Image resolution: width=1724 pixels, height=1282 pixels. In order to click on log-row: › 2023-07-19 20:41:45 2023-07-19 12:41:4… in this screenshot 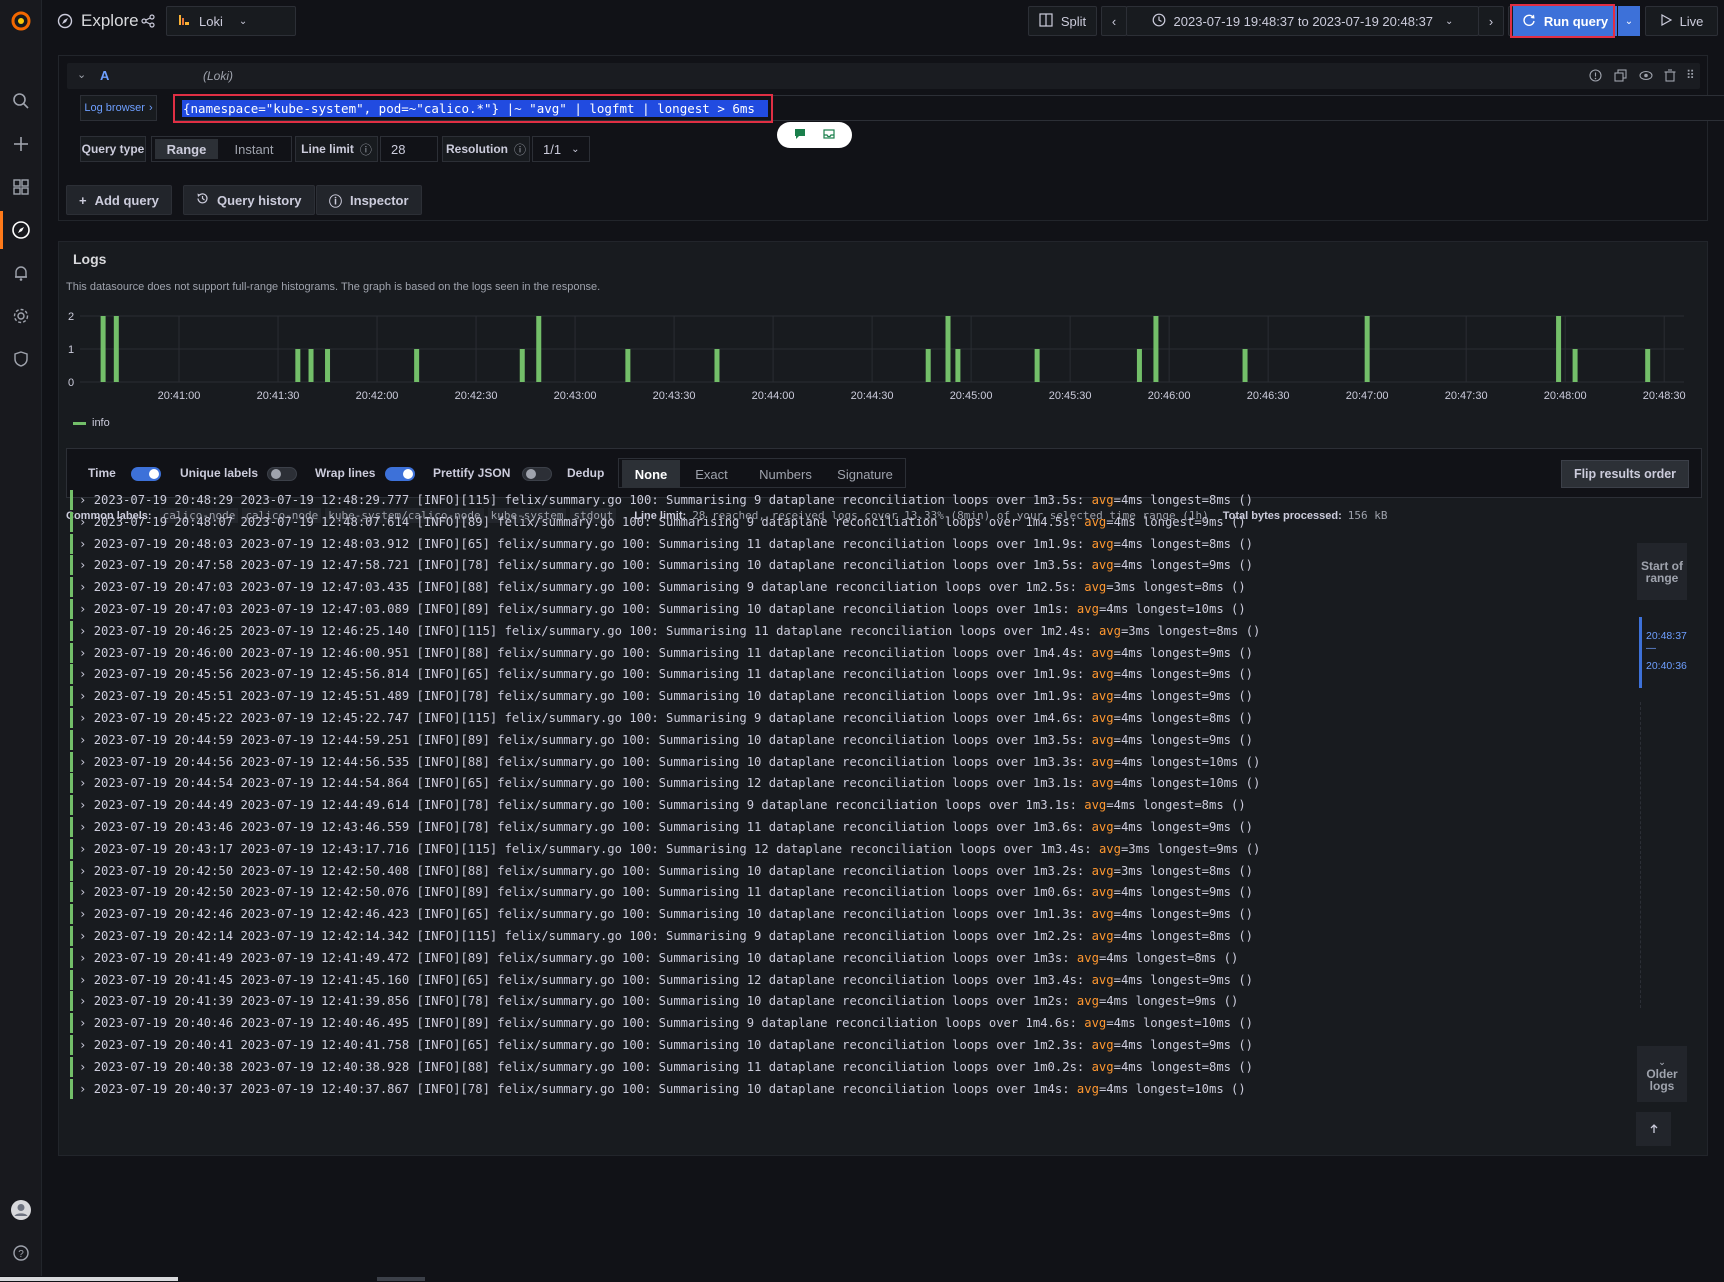, I will do `click(840, 979)`.